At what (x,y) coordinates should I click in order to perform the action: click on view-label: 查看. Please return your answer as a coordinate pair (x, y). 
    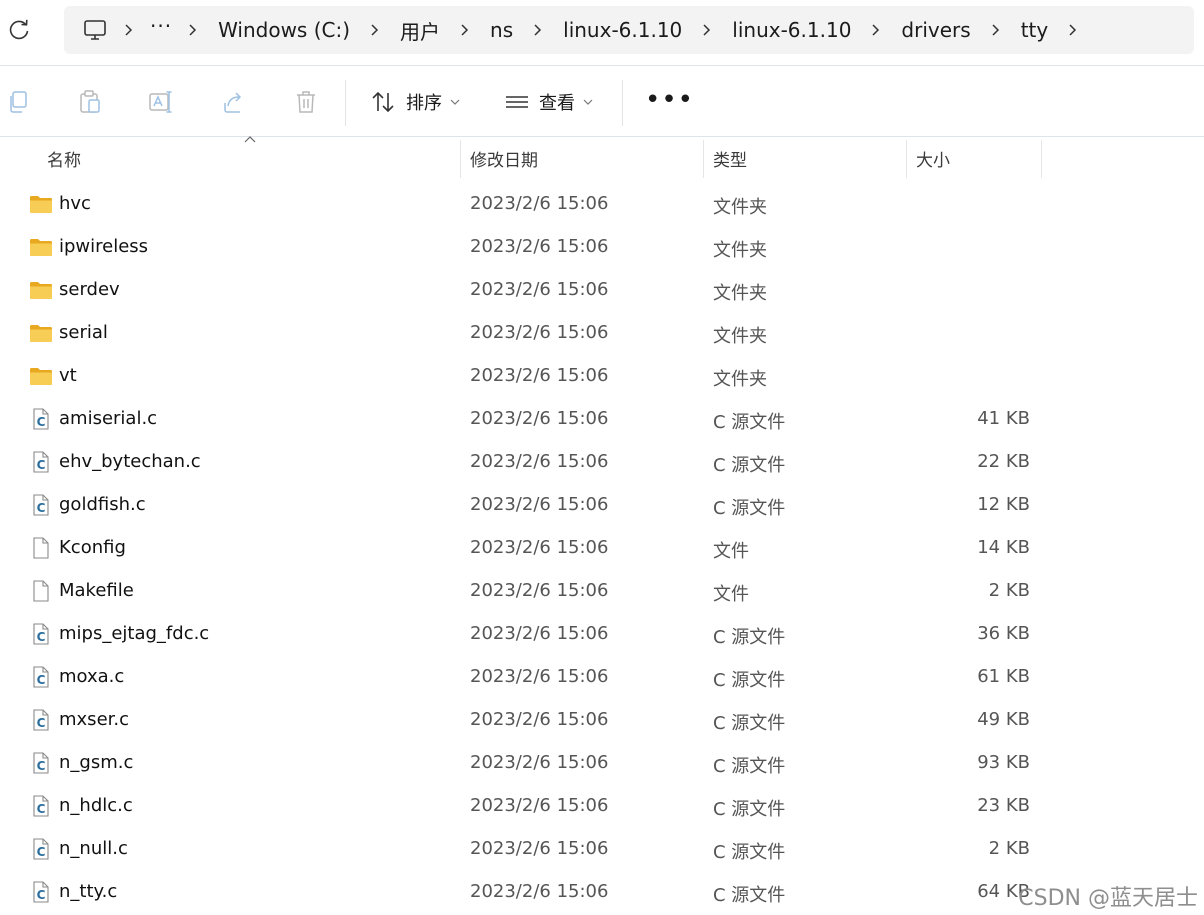
    Looking at the image, I should click on (557, 103).